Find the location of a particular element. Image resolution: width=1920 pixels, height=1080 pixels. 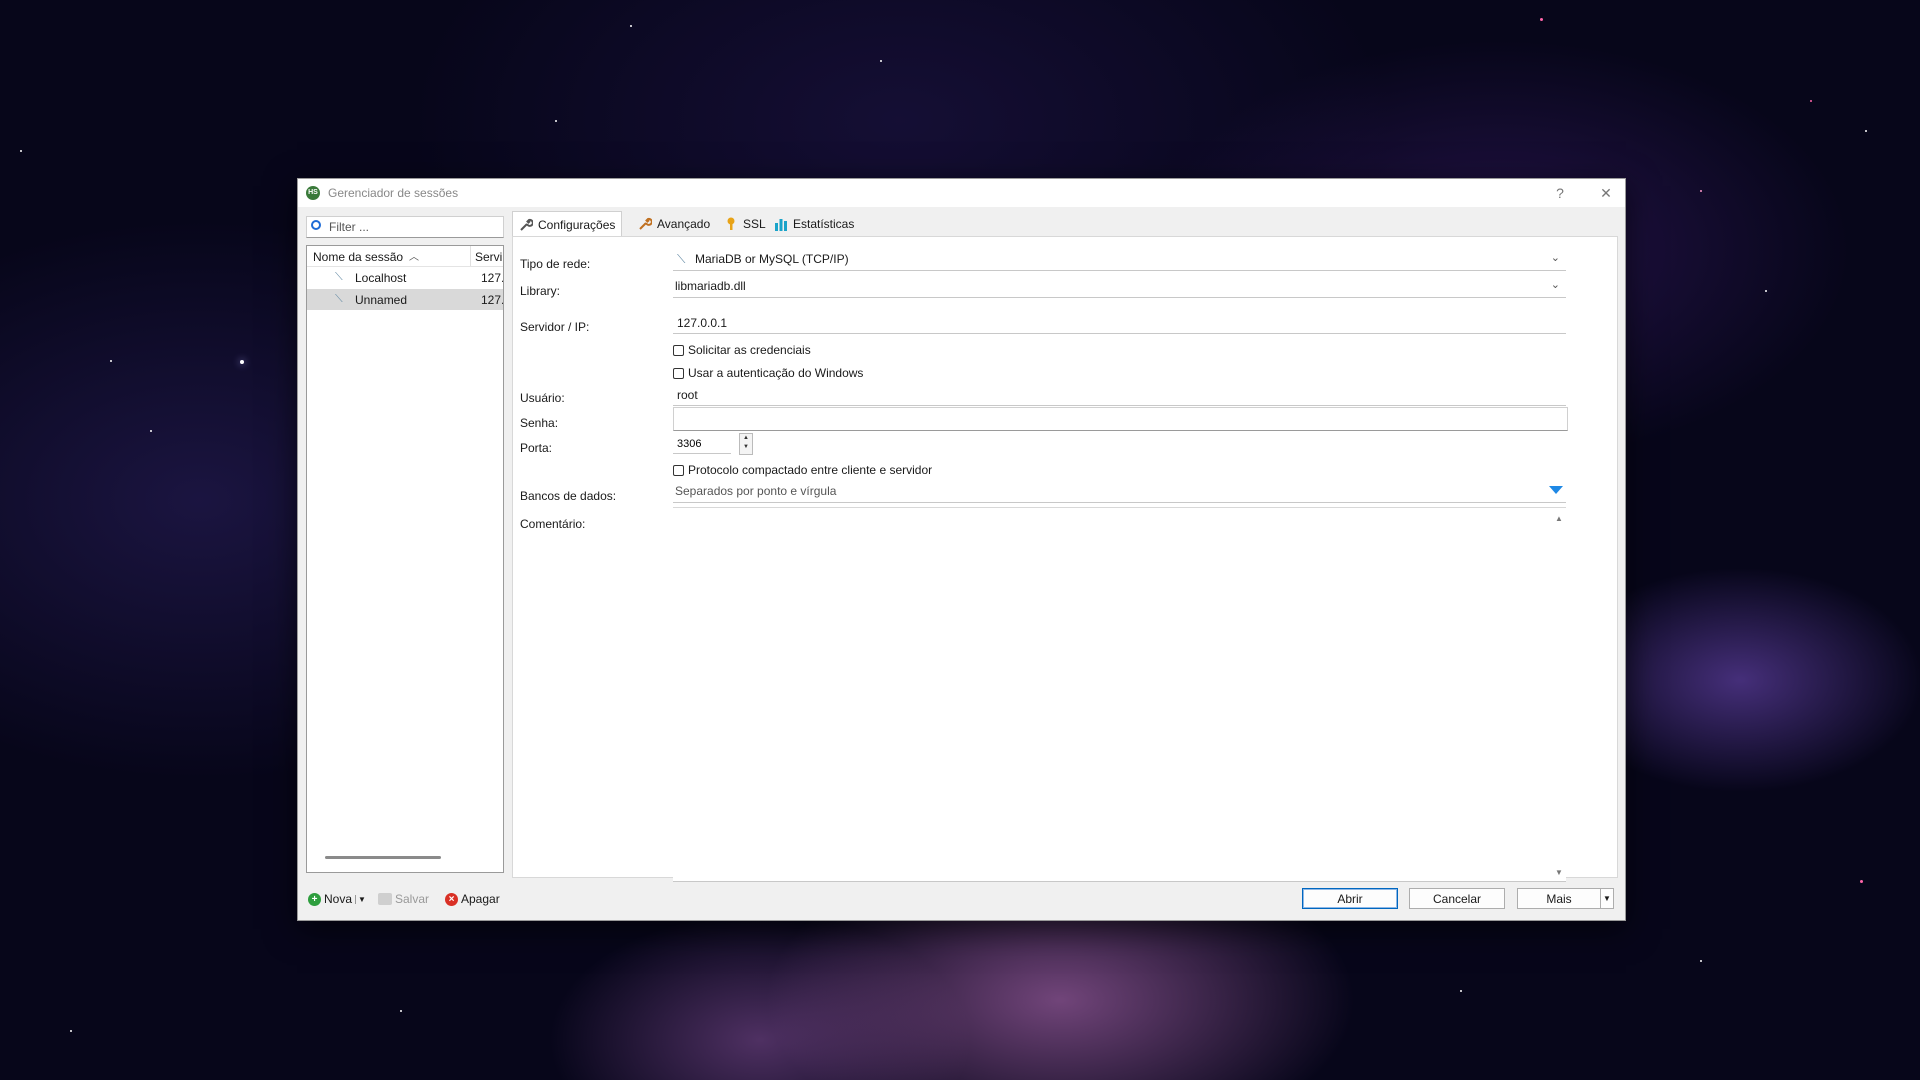

increment-icon: ▲ is located at coordinates (746, 438).